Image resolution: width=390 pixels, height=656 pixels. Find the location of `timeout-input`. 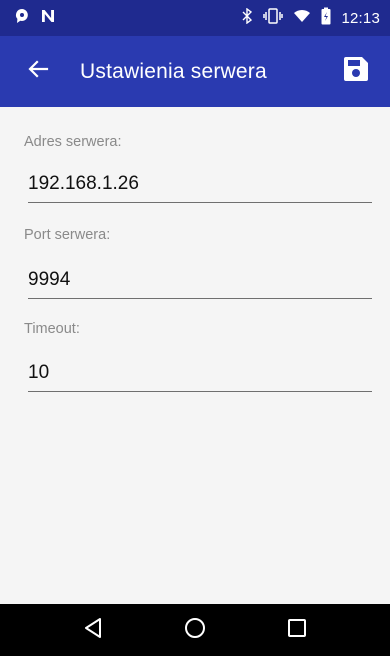

timeout-input is located at coordinates (200, 375).